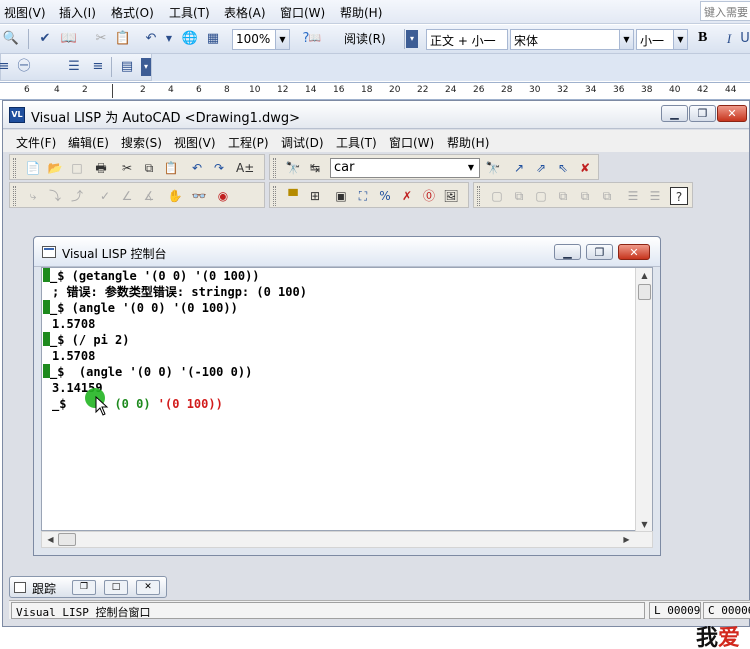 The height and width of the screenshot is (649, 750). I want to click on console-maximize-button: ❐, so click(599, 252).